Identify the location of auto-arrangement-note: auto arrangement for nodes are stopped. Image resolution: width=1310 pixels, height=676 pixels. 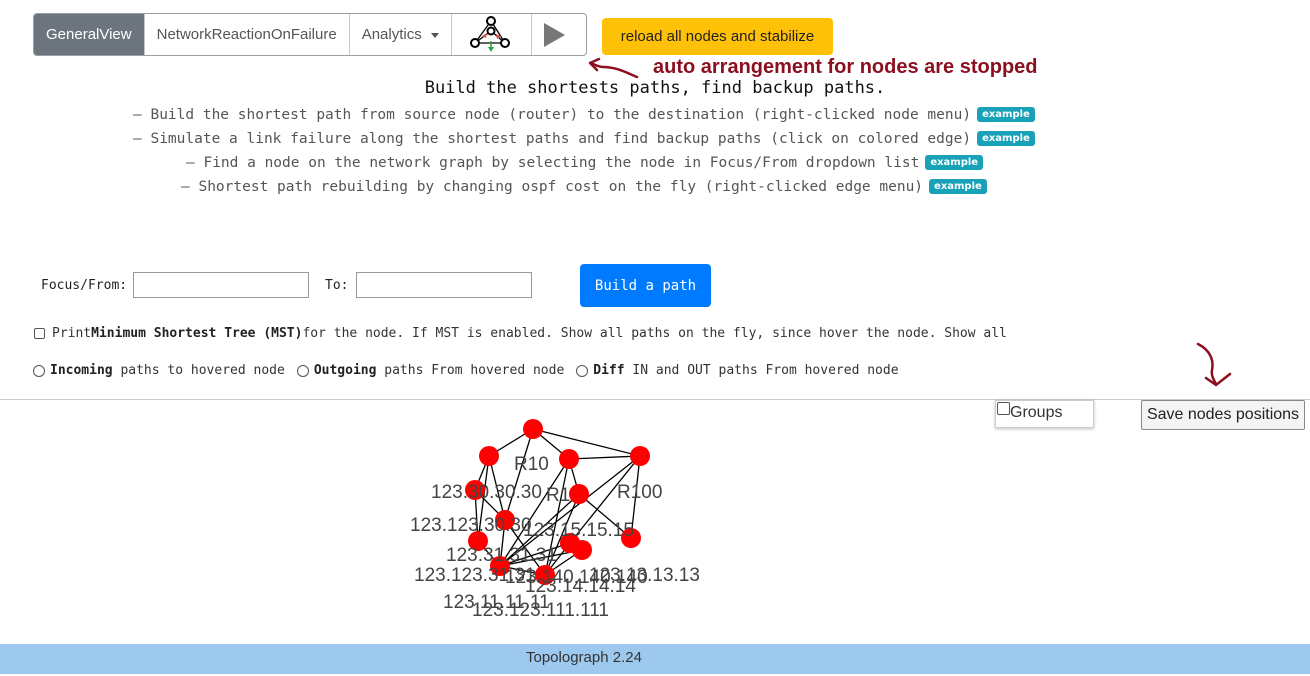
(845, 67).